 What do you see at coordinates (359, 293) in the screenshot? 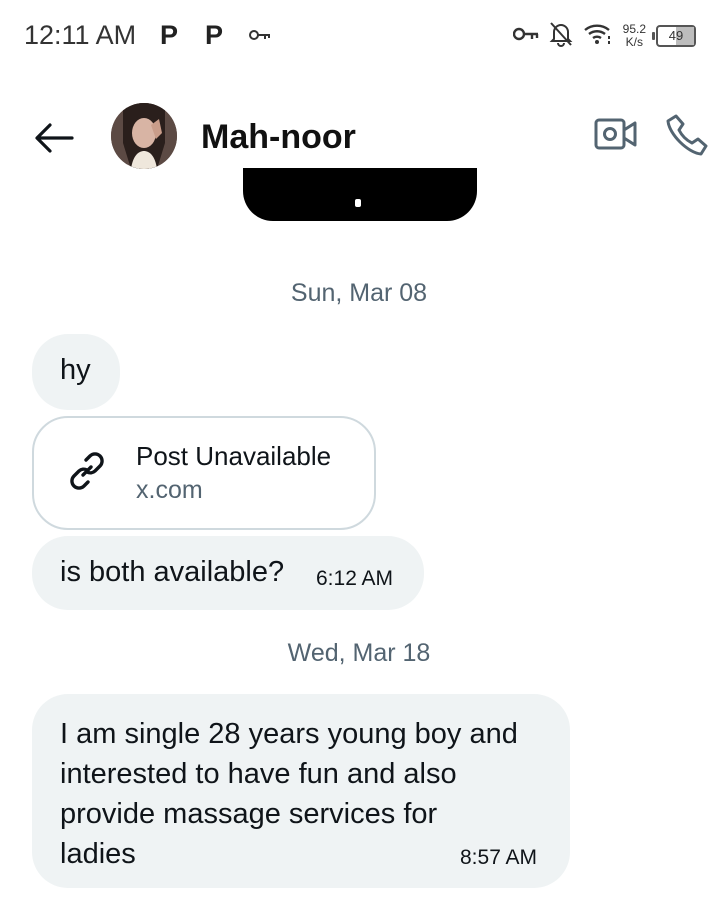
I see `date-separator: Sun, Mar 08` at bounding box center [359, 293].